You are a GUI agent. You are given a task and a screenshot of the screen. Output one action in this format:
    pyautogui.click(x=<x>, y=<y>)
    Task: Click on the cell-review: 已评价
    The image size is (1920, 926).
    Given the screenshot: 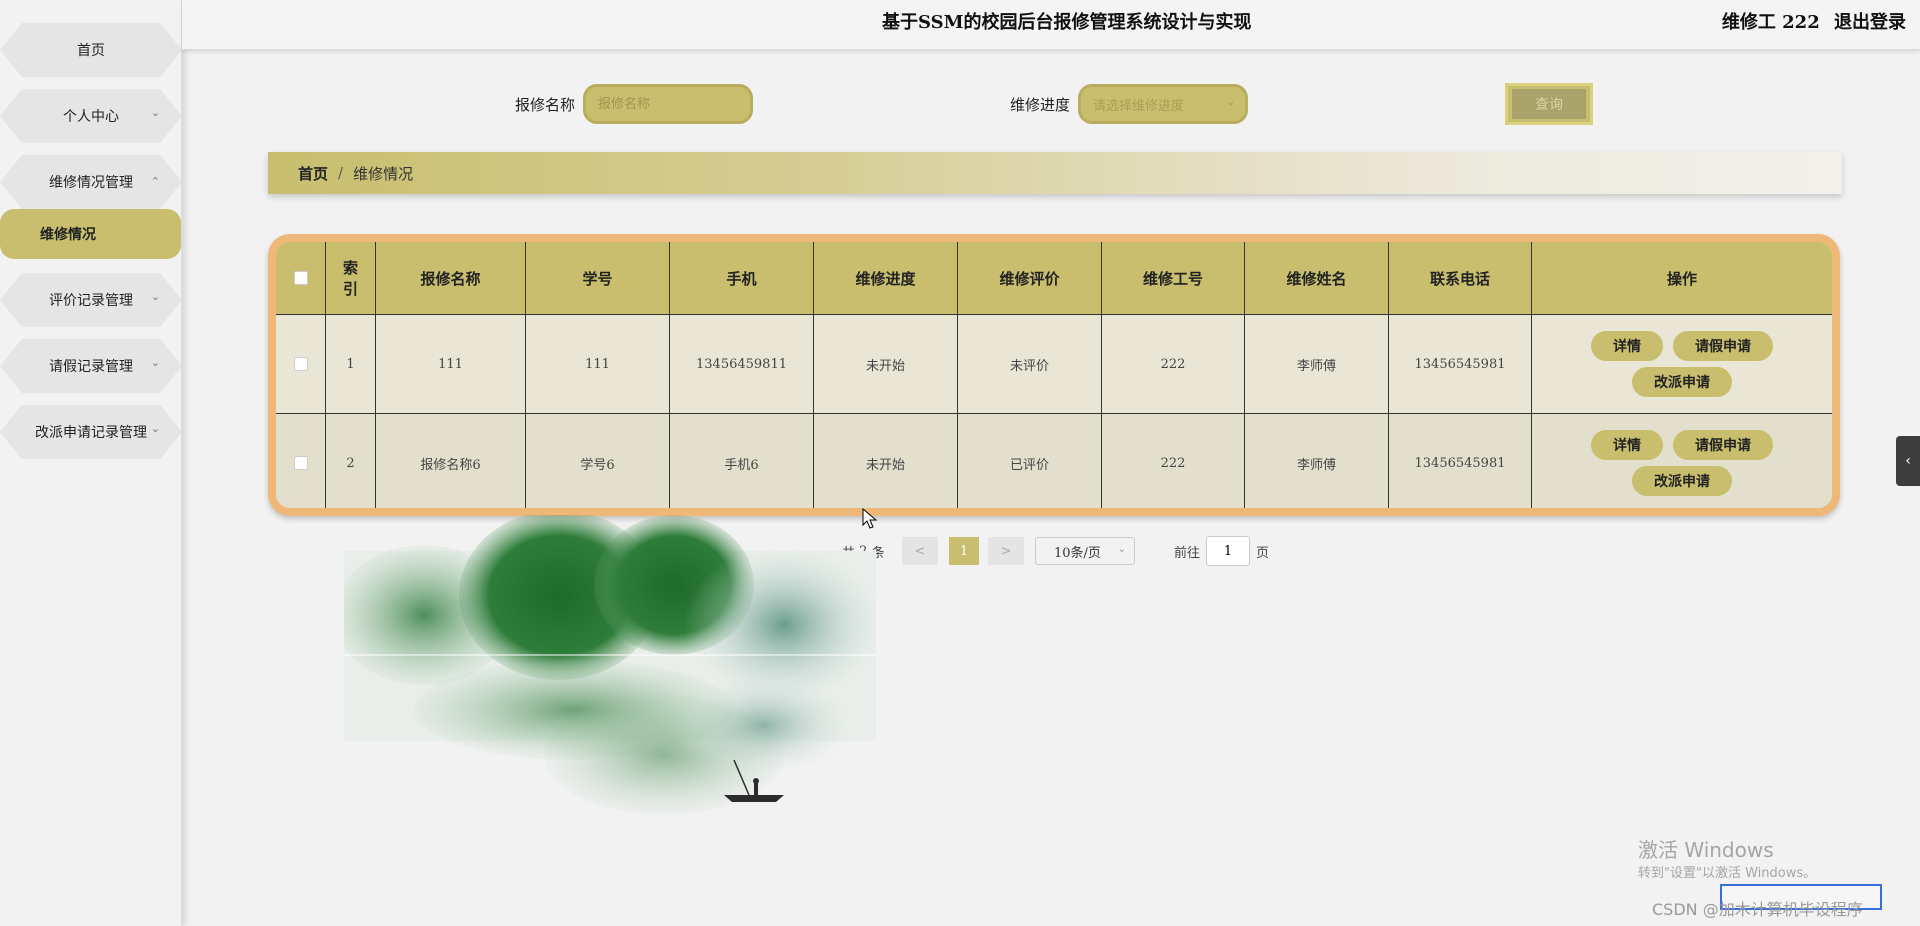 What is the action you would take?
    pyautogui.click(x=1030, y=461)
    